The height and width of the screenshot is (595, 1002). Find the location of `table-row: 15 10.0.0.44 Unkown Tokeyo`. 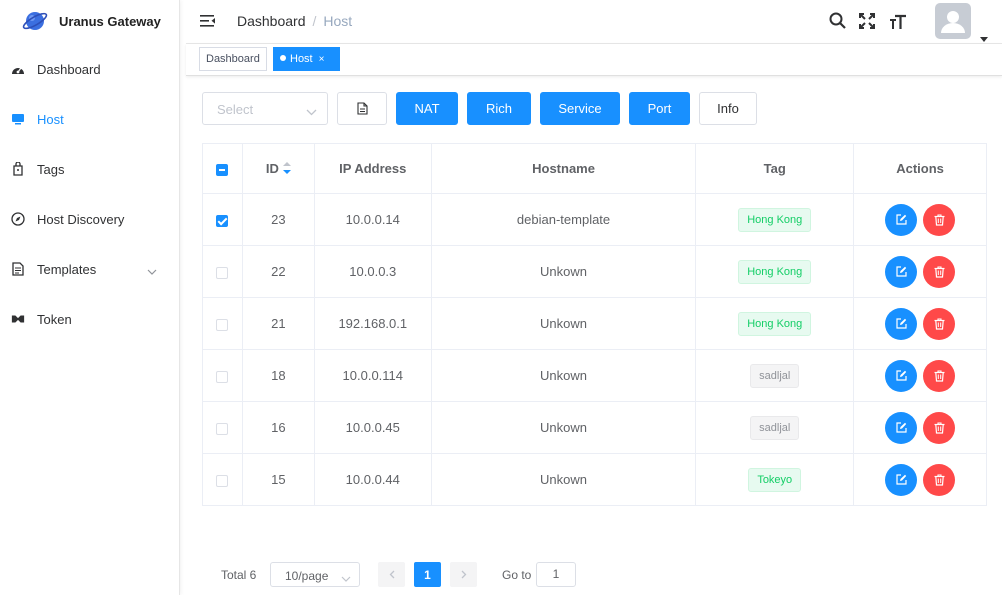

table-row: 15 10.0.0.44 Unkown Tokeyo is located at coordinates (594, 479).